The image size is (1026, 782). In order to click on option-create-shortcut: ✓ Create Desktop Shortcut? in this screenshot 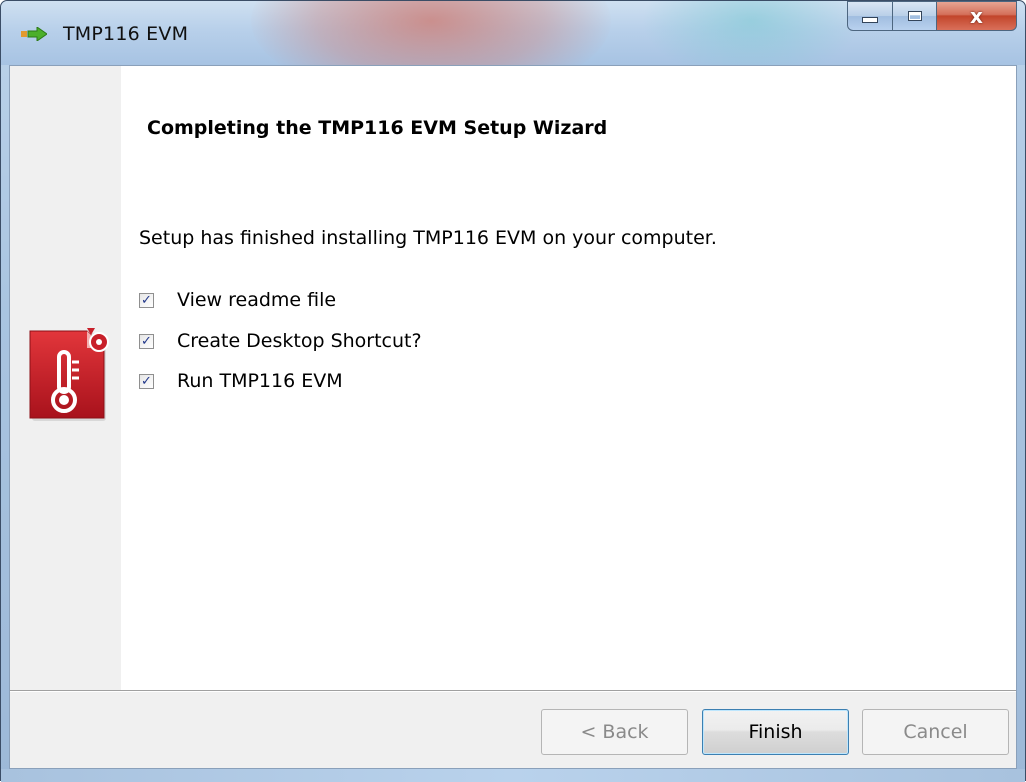, I will do `click(280, 341)`.